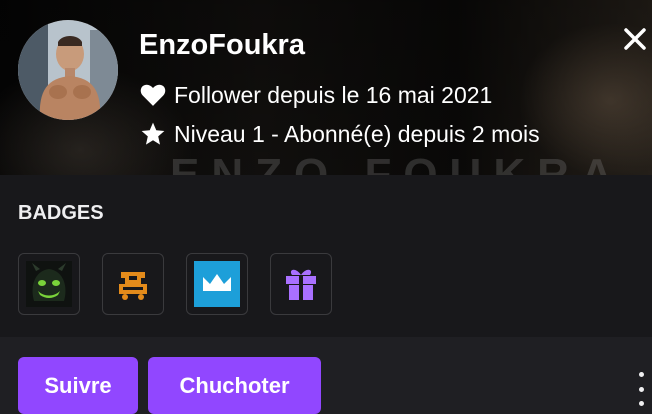 The width and height of the screenshot is (652, 414). I want to click on badge-blue-crown, so click(217, 284).